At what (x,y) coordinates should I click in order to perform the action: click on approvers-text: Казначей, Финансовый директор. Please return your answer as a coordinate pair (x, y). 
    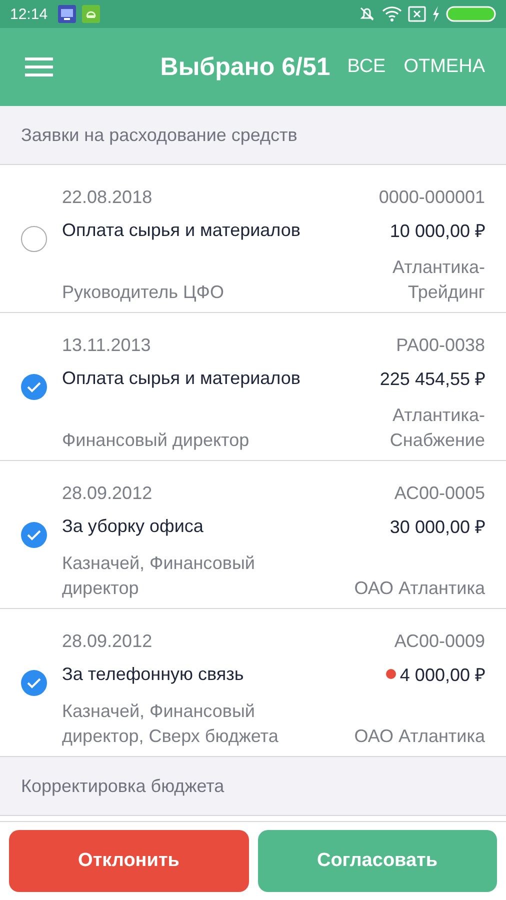
    Looking at the image, I should click on (159, 576).